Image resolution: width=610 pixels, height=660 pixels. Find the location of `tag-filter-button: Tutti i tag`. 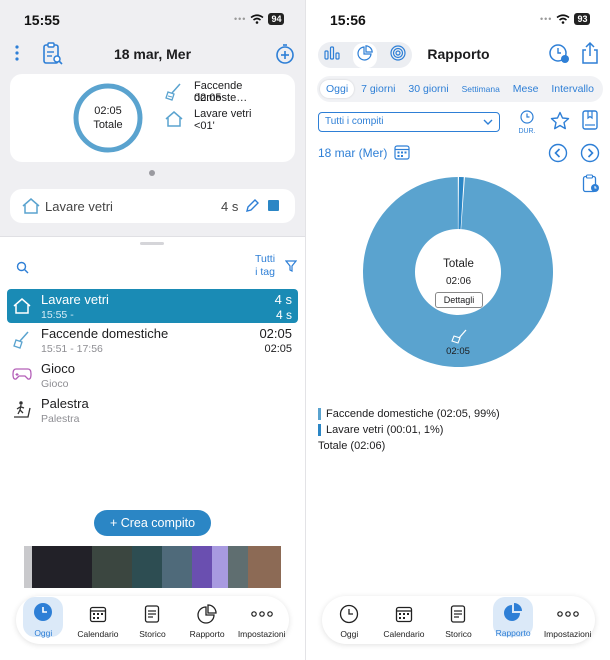

tag-filter-button: Tutti i tag is located at coordinates (265, 266).